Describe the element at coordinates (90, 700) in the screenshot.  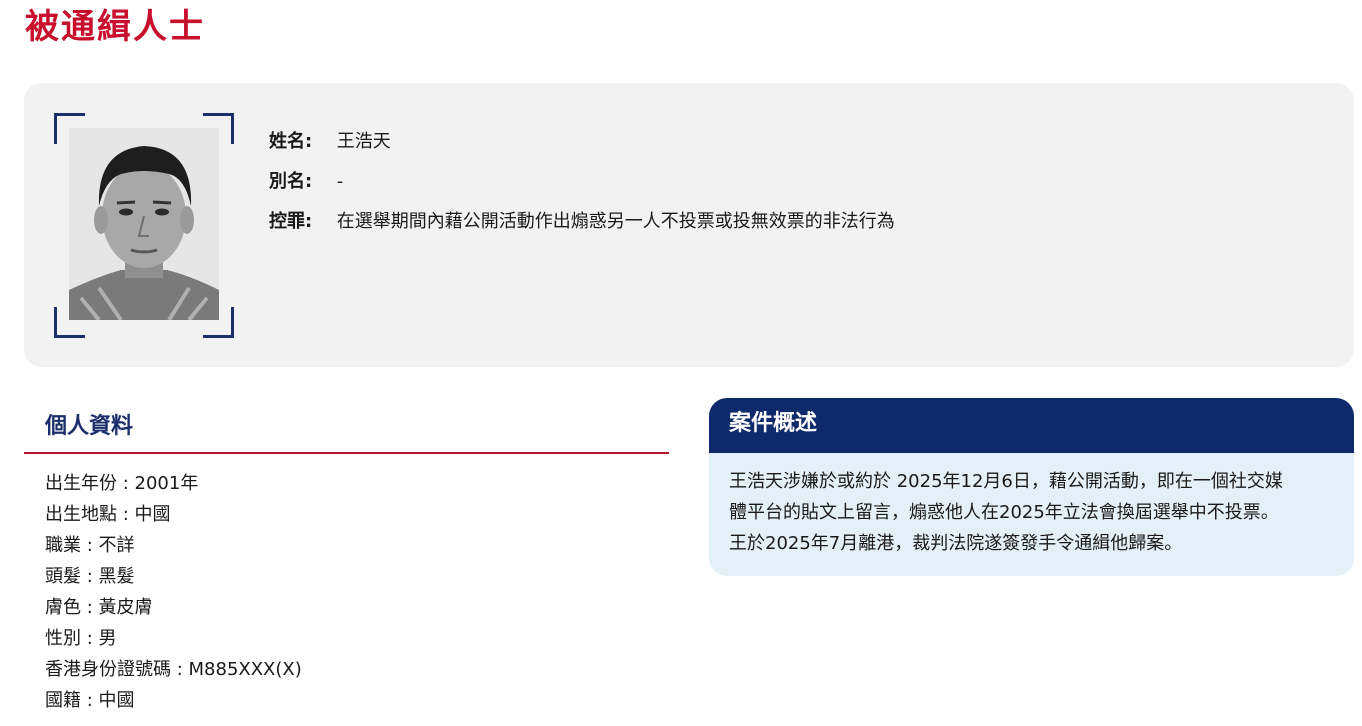
I see `detail-nationality: 國籍 : 中國` at that location.